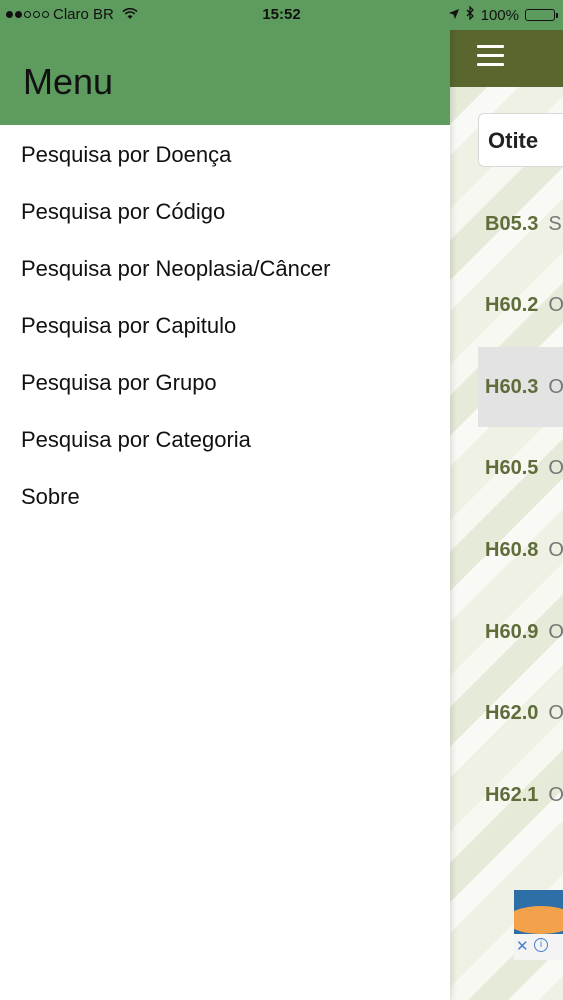 Image resolution: width=563 pixels, height=1000 pixels. I want to click on status-bar: Claro BR 15:52 100%, so click(281, 15).